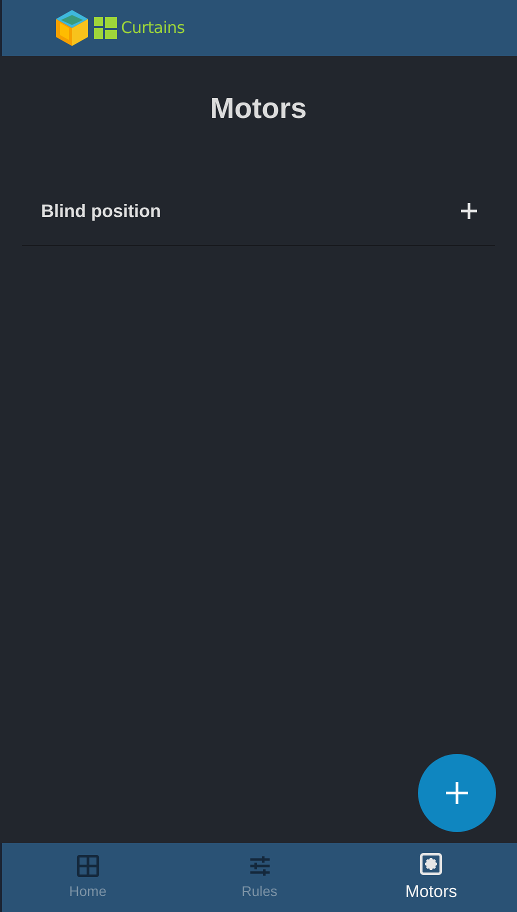  I want to click on cube-logo-icon, so click(72, 28).